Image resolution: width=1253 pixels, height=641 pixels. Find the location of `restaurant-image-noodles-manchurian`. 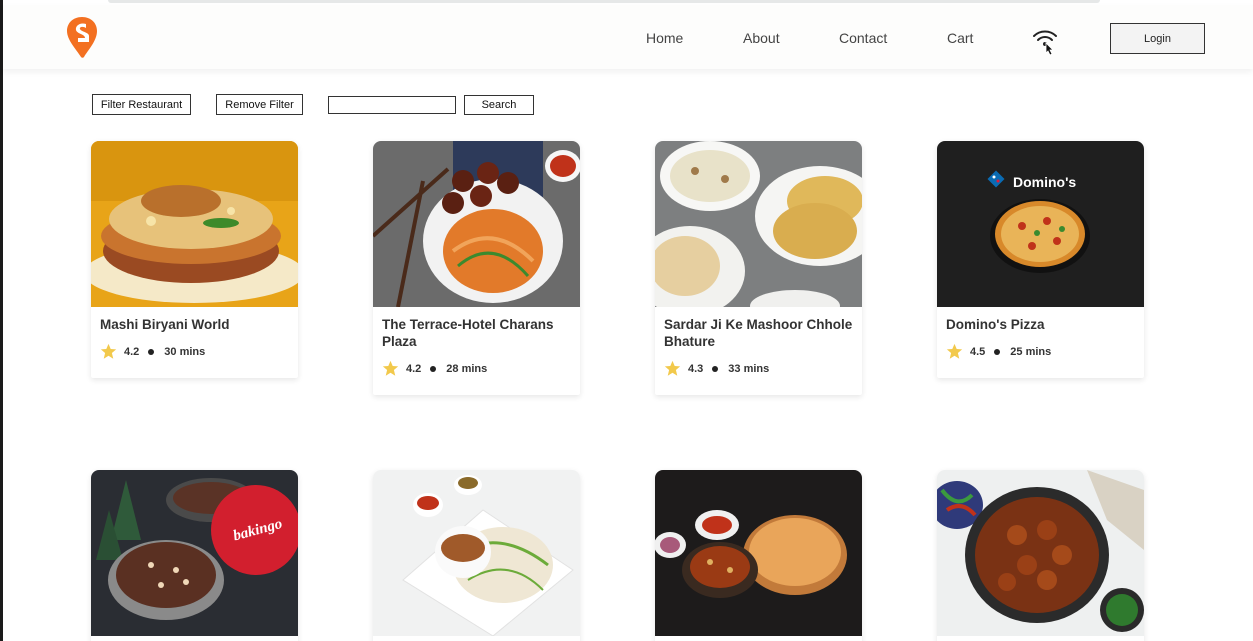

restaurant-image-noodles-manchurian is located at coordinates (476, 224).